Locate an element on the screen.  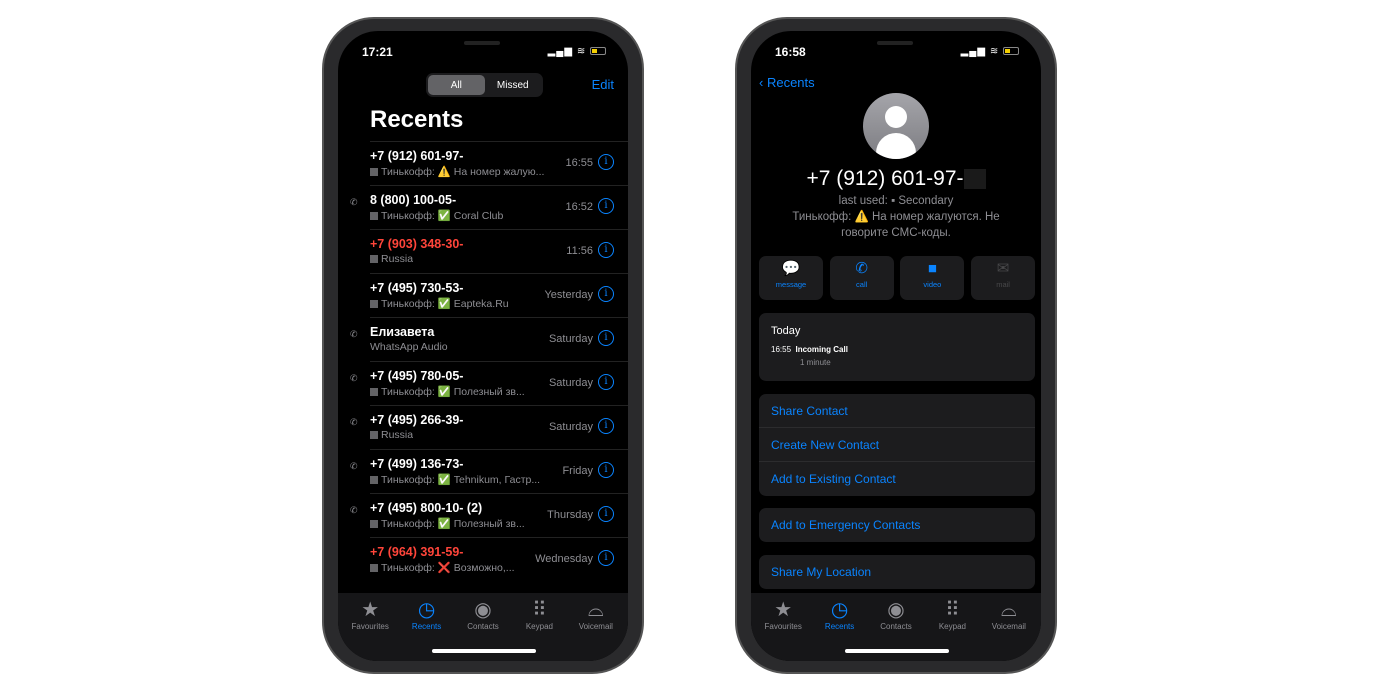
call-date: 16:52 is located at coordinates (579, 207).